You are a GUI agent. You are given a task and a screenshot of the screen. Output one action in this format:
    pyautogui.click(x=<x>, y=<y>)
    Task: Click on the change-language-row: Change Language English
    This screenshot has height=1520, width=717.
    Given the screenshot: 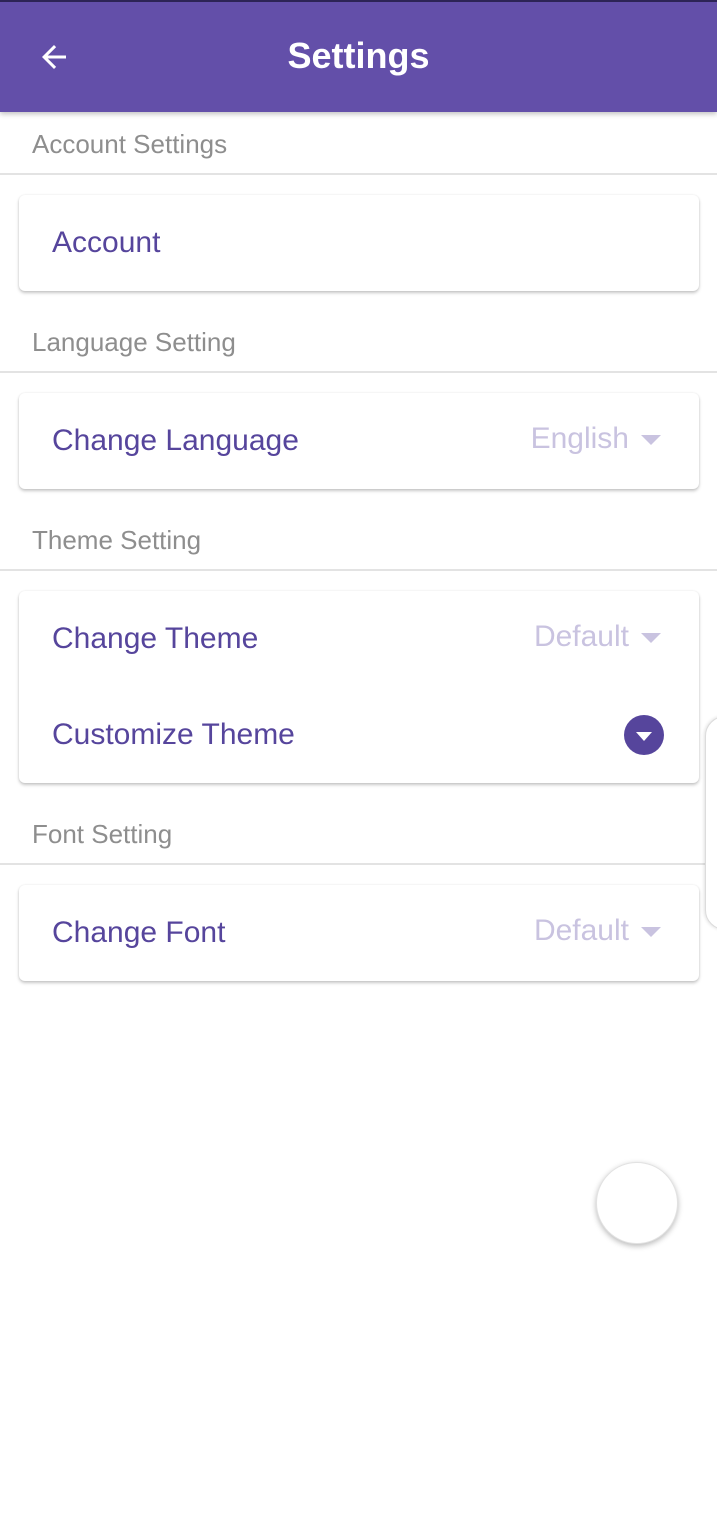 What is the action you would take?
    pyautogui.click(x=359, y=441)
    